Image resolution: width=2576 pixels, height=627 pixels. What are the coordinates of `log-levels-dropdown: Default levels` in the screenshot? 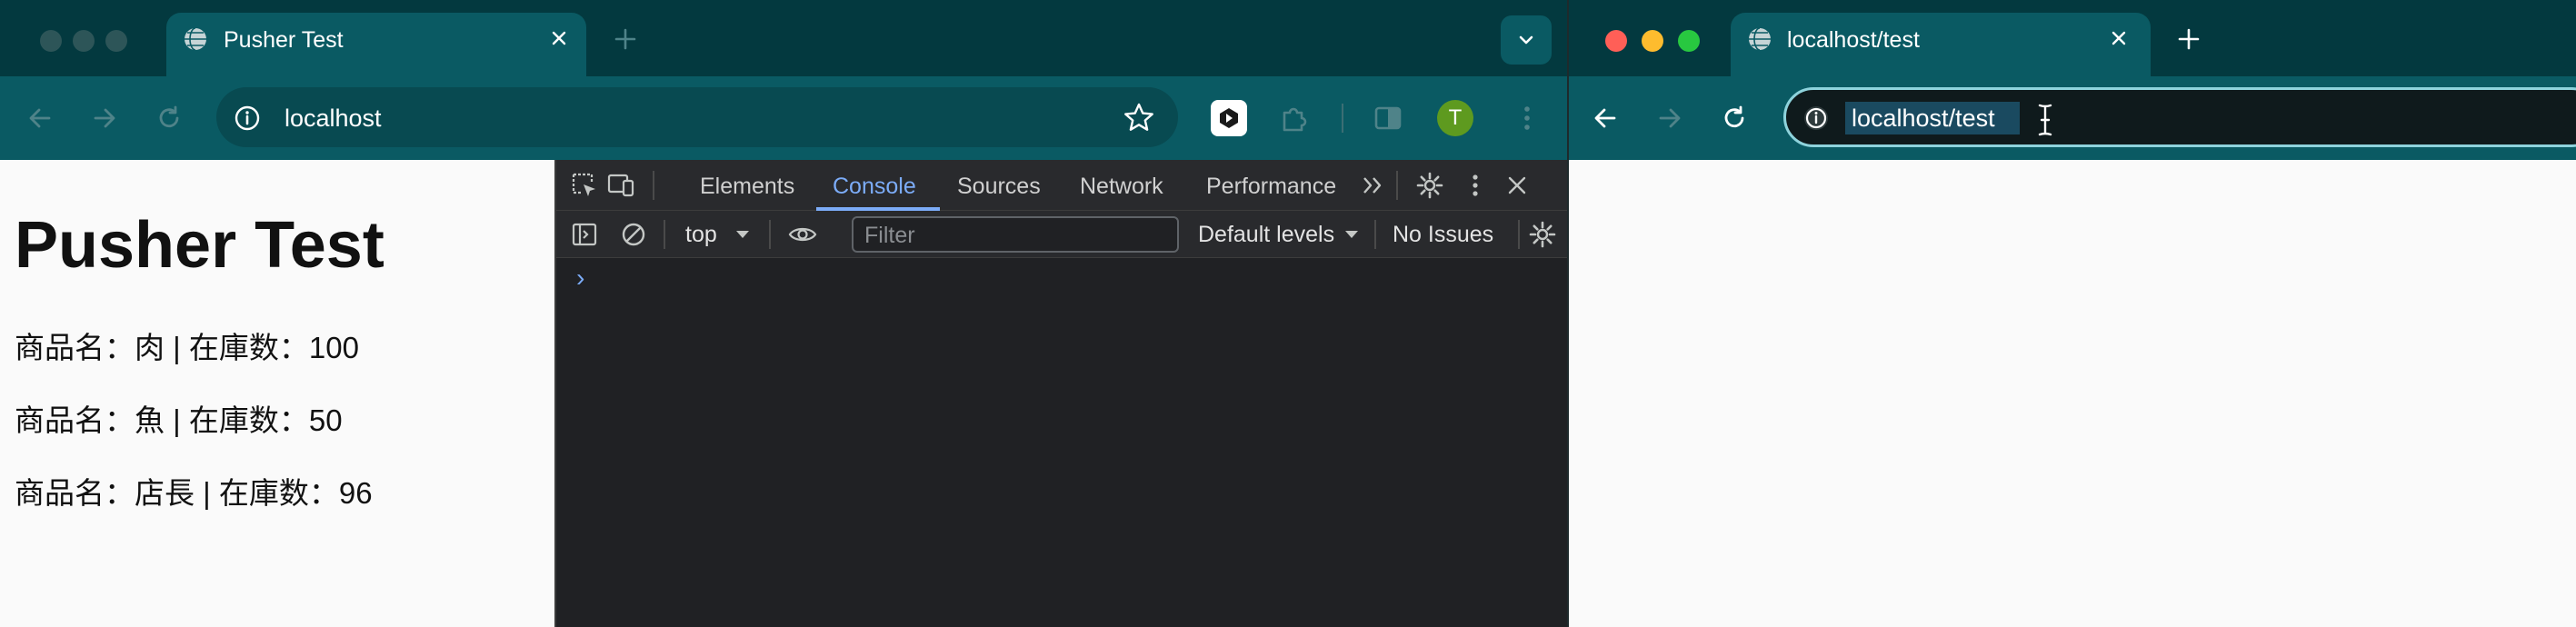 It's located at (1266, 234).